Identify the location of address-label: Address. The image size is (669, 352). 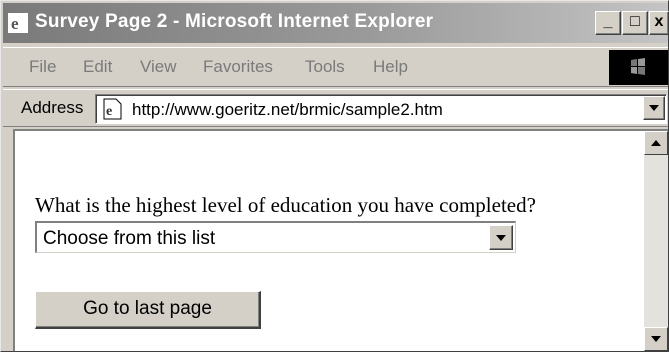
(52, 107).